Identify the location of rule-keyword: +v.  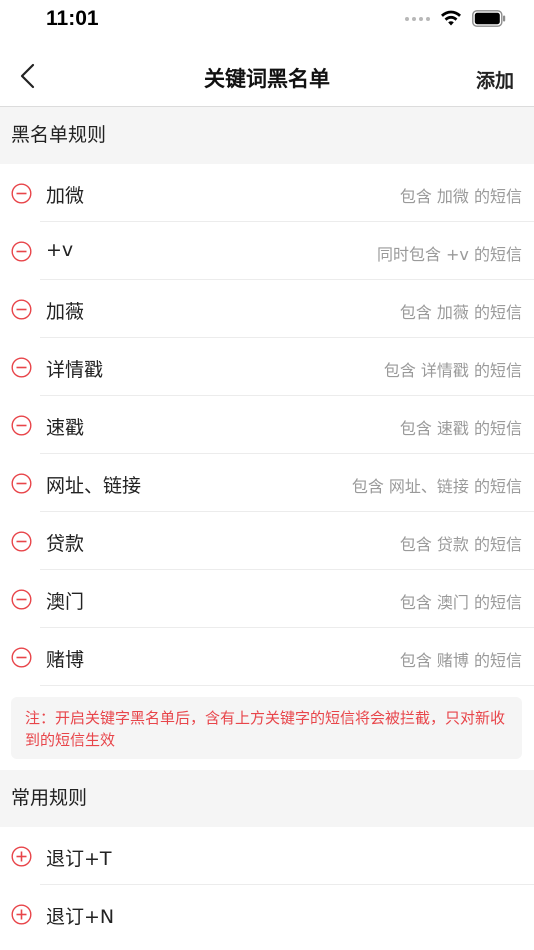
(60, 250).